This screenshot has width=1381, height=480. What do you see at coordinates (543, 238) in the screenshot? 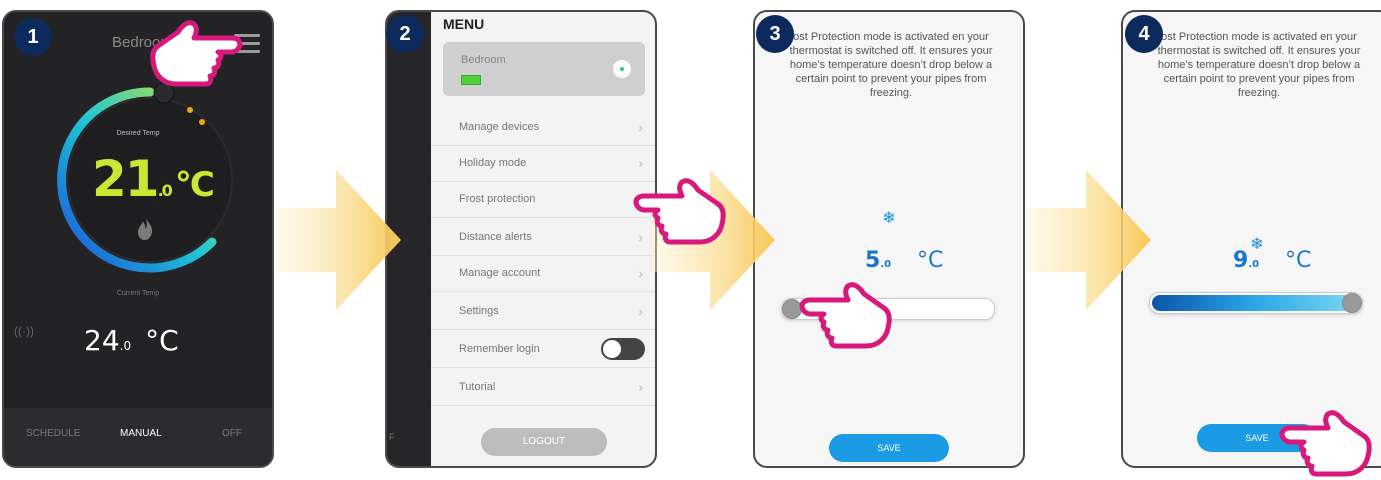
I see `menu-item-distance-alerts: Distance alerts ›` at bounding box center [543, 238].